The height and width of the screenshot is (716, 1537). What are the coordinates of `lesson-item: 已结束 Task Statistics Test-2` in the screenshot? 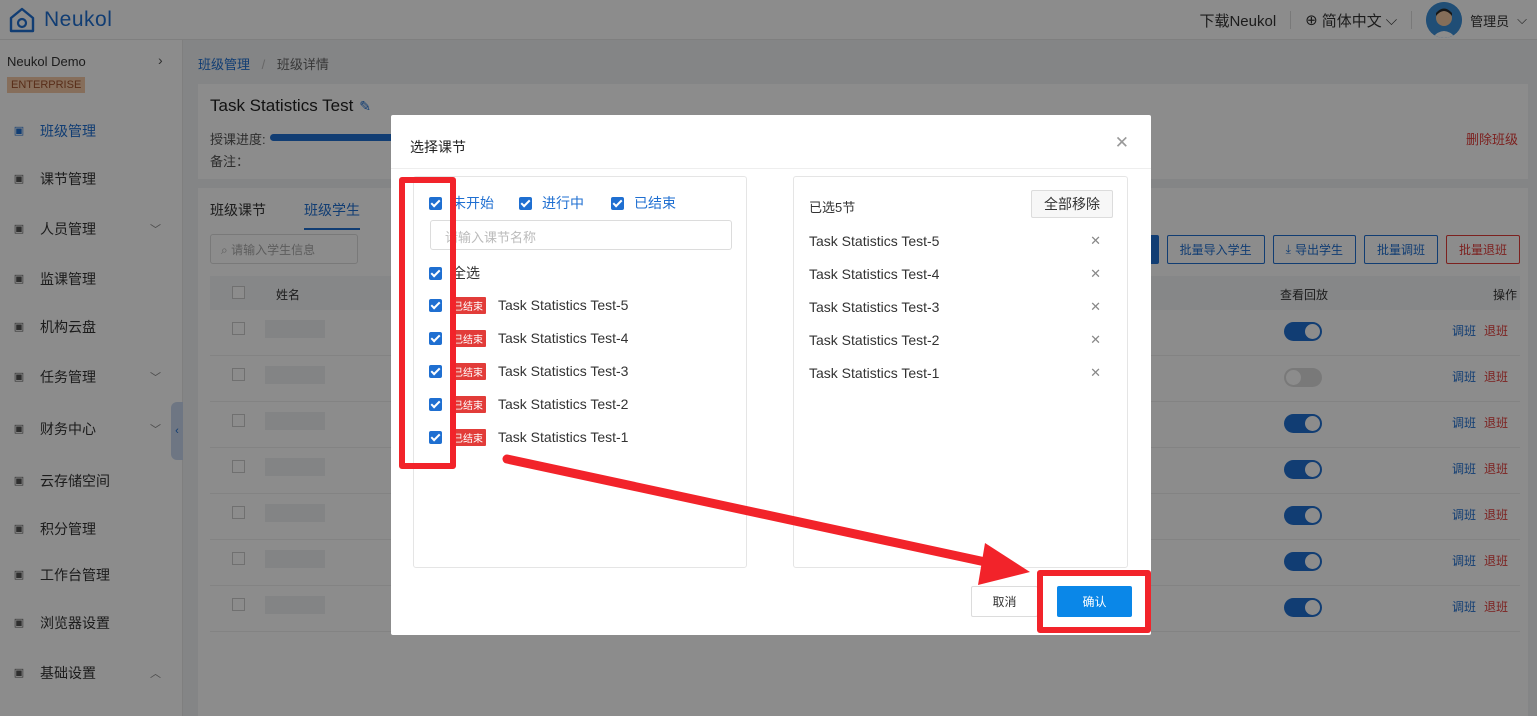 It's located at (528, 404).